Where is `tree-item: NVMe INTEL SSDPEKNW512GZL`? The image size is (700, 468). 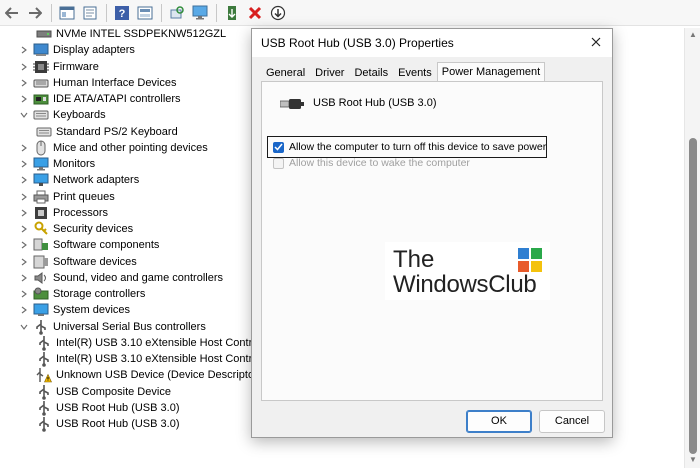
tree-item: NVMe INTEL SSDPEKNW512GZL is located at coordinates (131, 34).